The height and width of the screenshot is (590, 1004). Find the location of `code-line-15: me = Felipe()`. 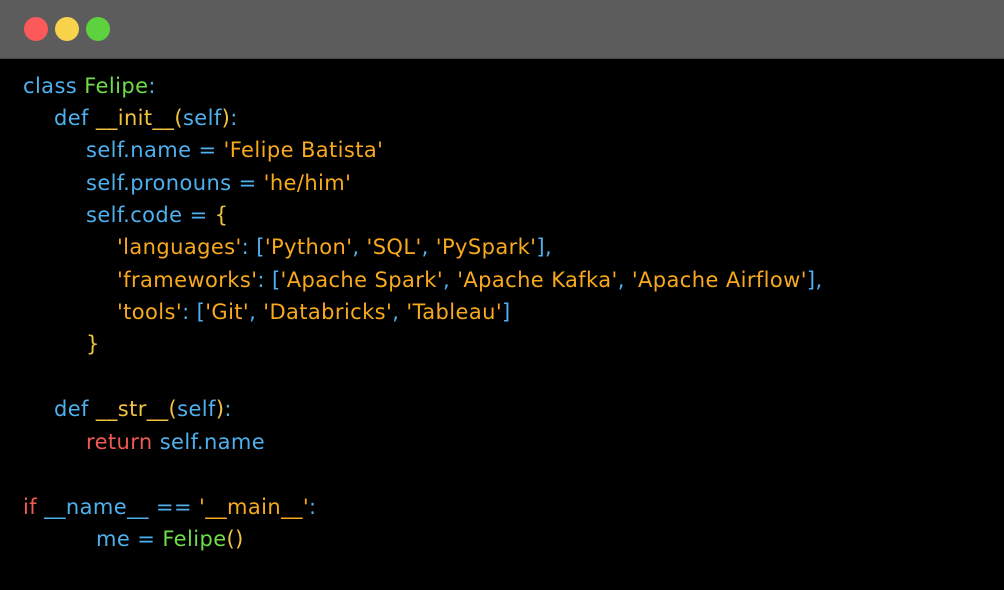

code-line-15: me = Felipe() is located at coordinates (170, 539).